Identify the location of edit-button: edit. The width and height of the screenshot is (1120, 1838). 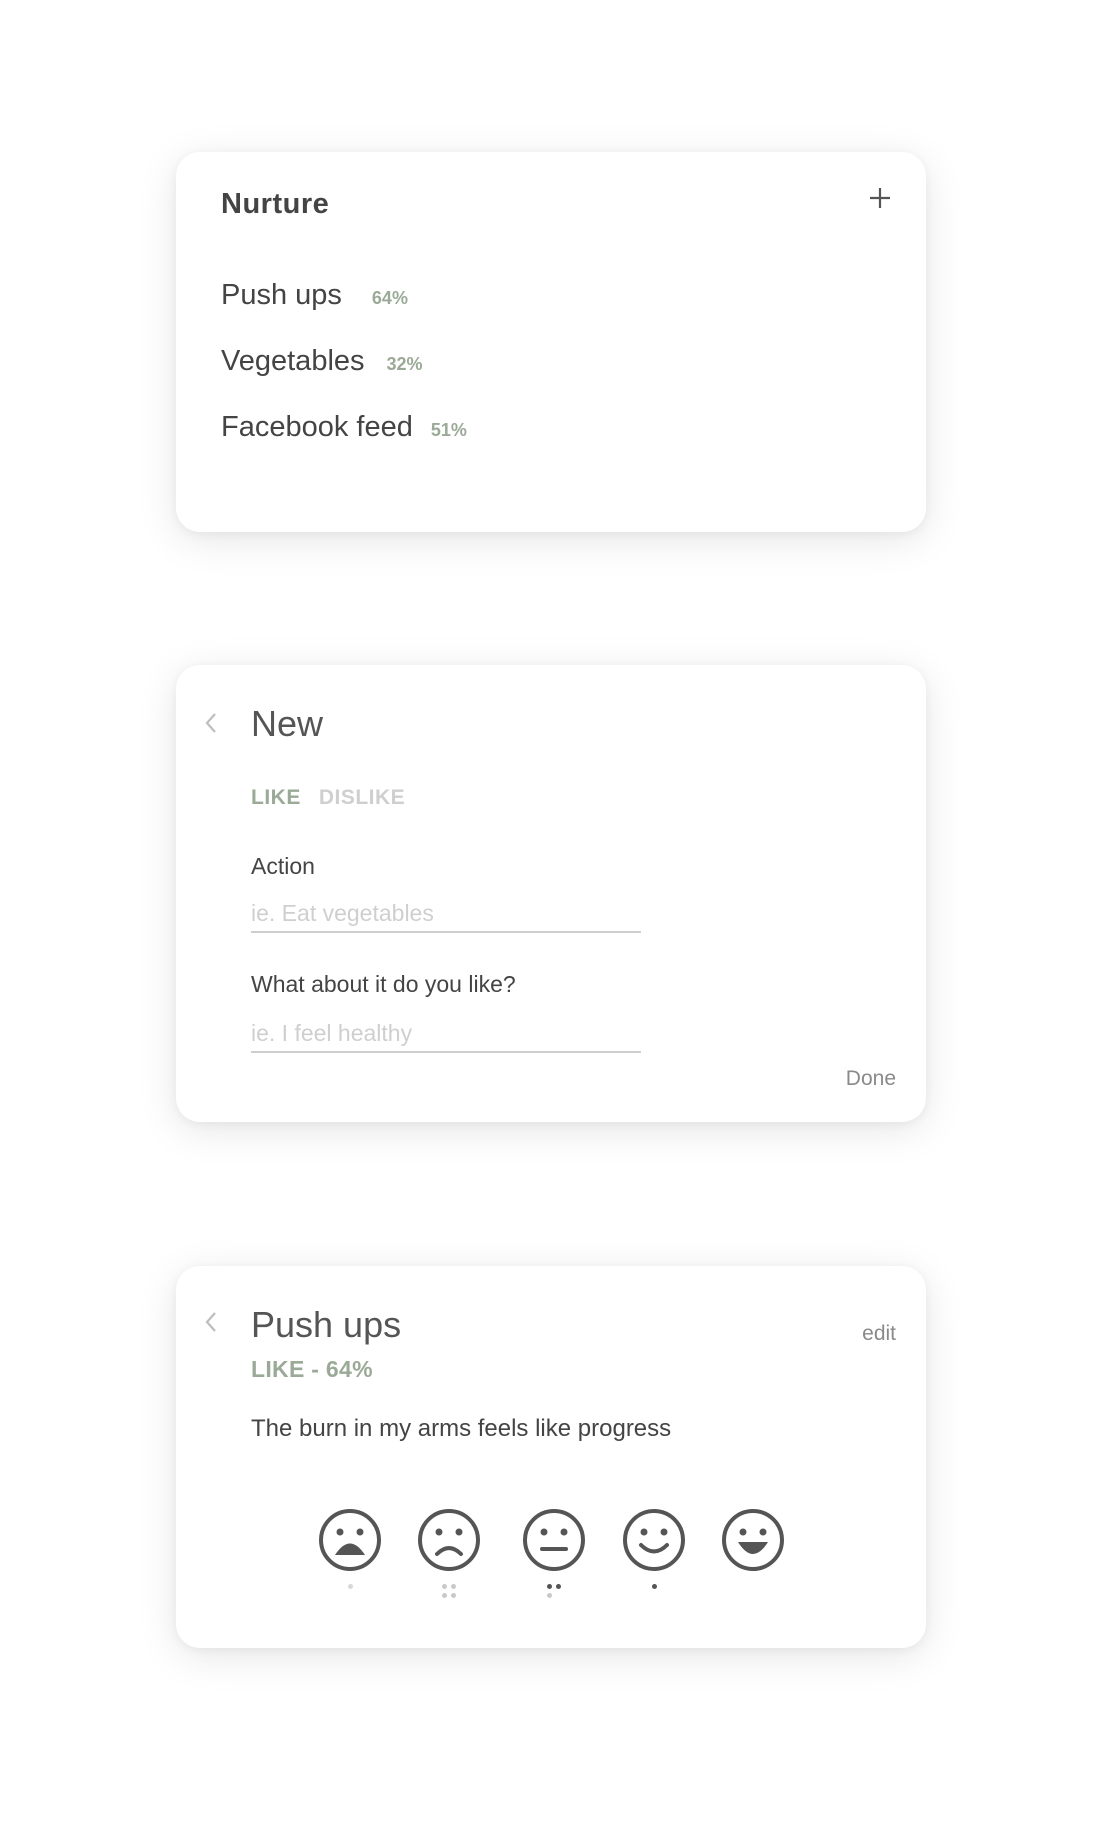
(879, 1334).